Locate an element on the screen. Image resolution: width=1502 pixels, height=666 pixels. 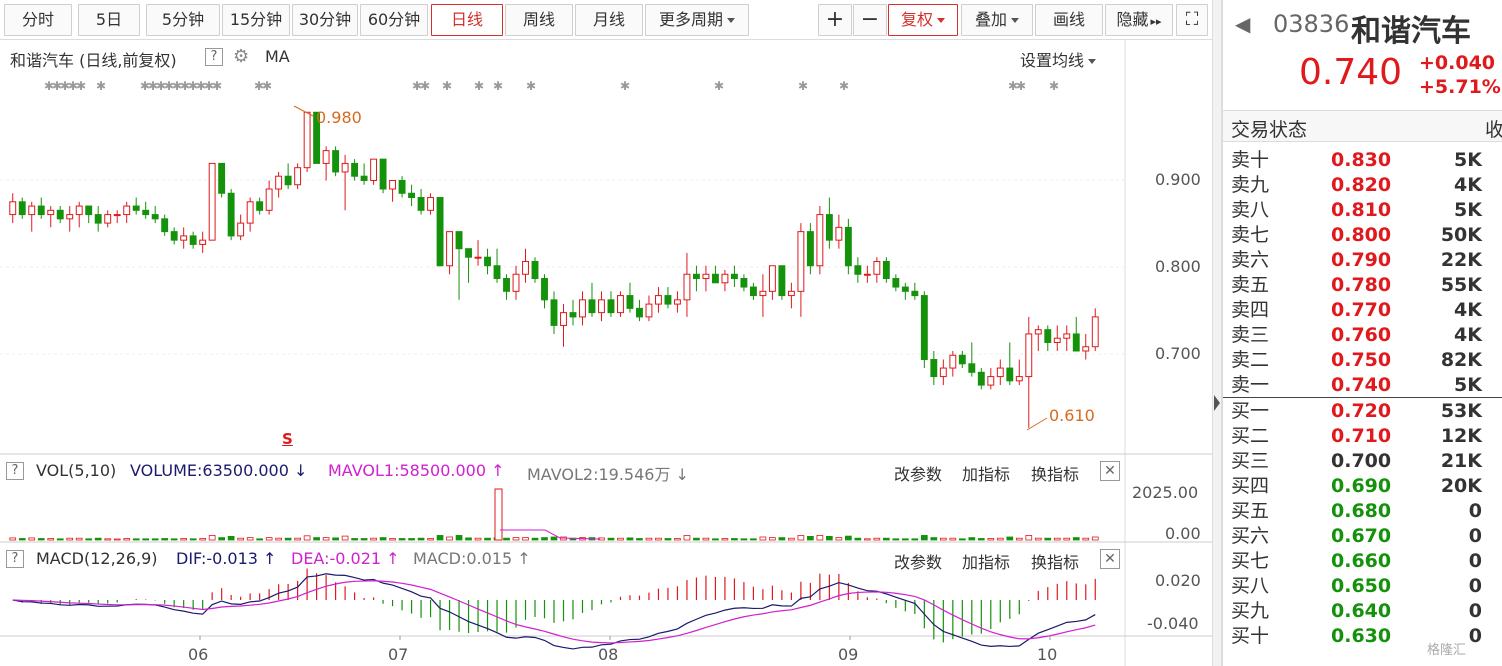
bid-row: 买三 0.700 21K is located at coordinates (1360, 461).